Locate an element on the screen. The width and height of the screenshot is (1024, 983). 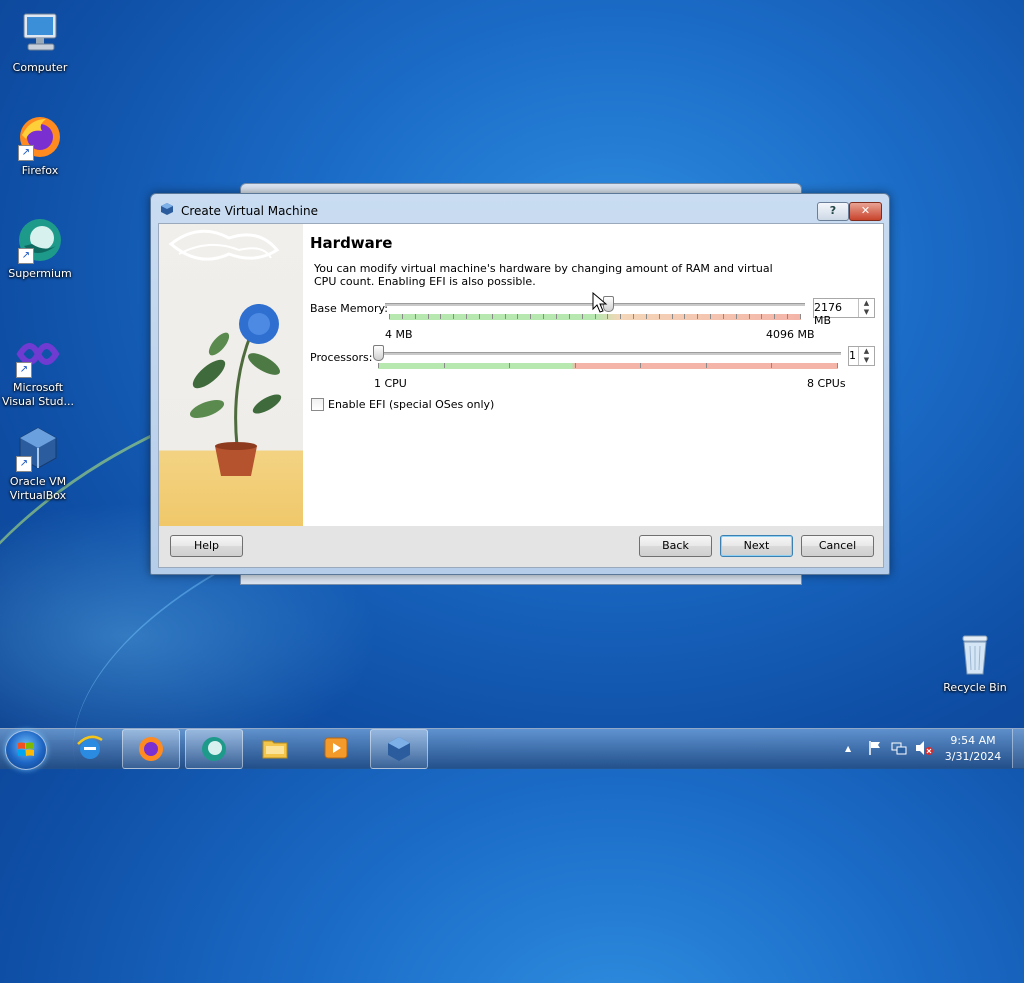
back-button: Back is located at coordinates (675, 546).